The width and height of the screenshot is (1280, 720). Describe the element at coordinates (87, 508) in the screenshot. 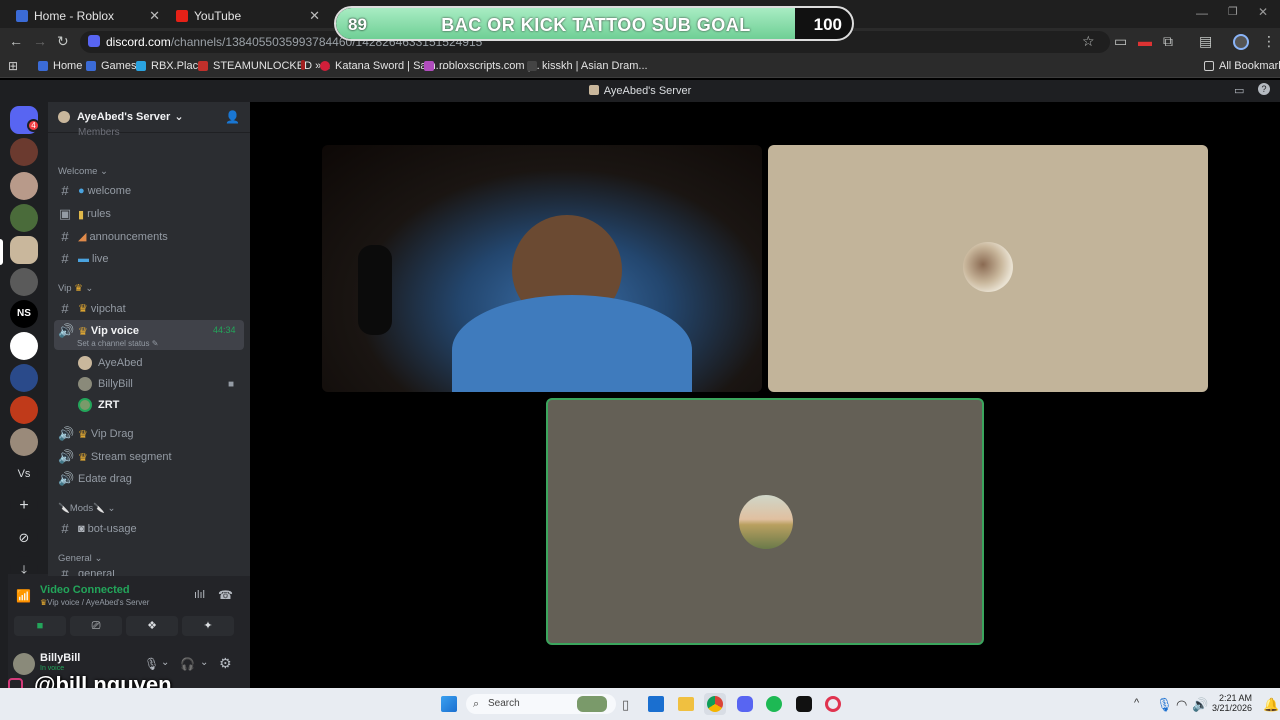

I see `category-mods: 🔪Mods🔪 ⌄` at that location.